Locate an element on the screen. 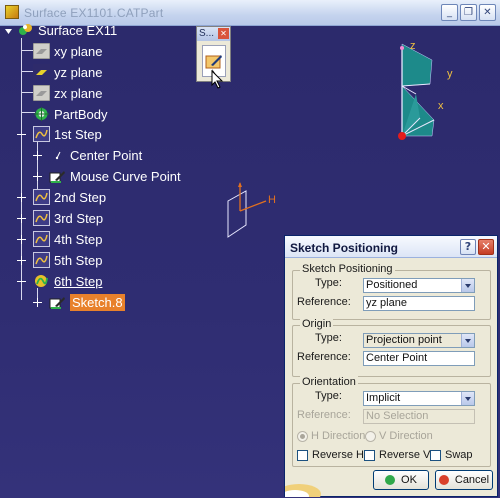 The height and width of the screenshot is (498, 500). tree-item-label: Surface EX11 is located at coordinates (78, 30).